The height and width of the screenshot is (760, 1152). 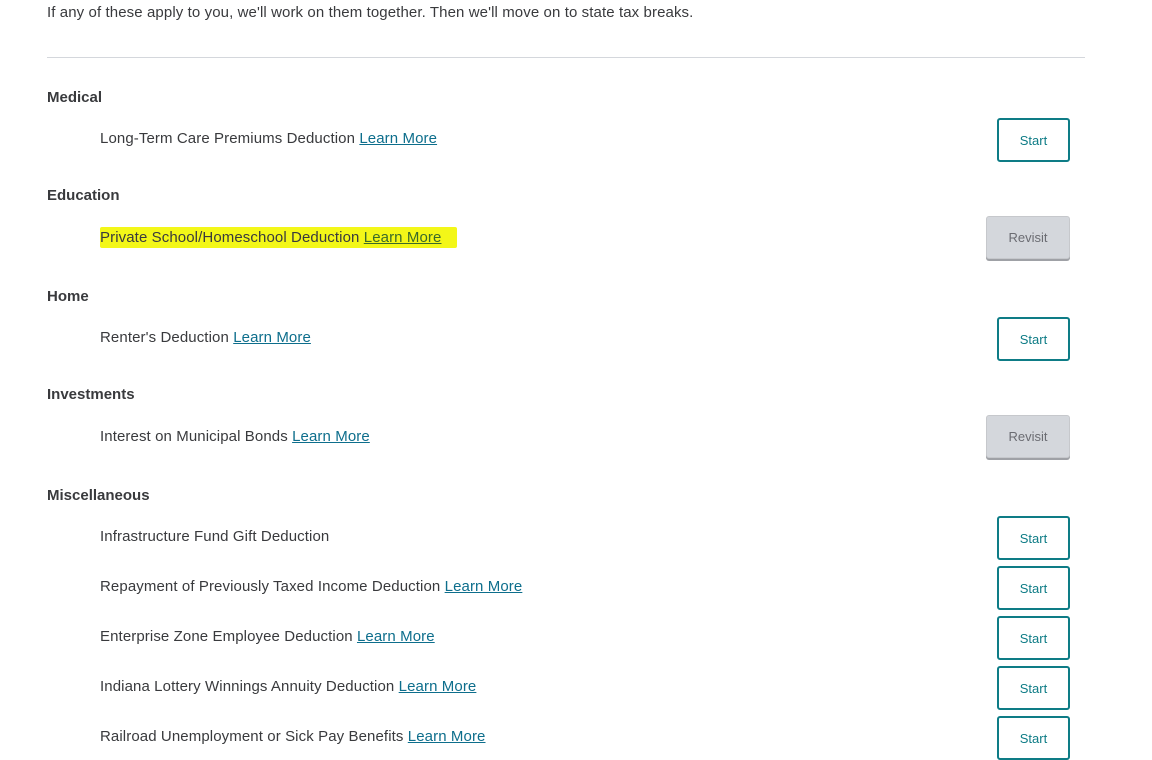 I want to click on category-heading: Miscellaneous, so click(x=98, y=495).